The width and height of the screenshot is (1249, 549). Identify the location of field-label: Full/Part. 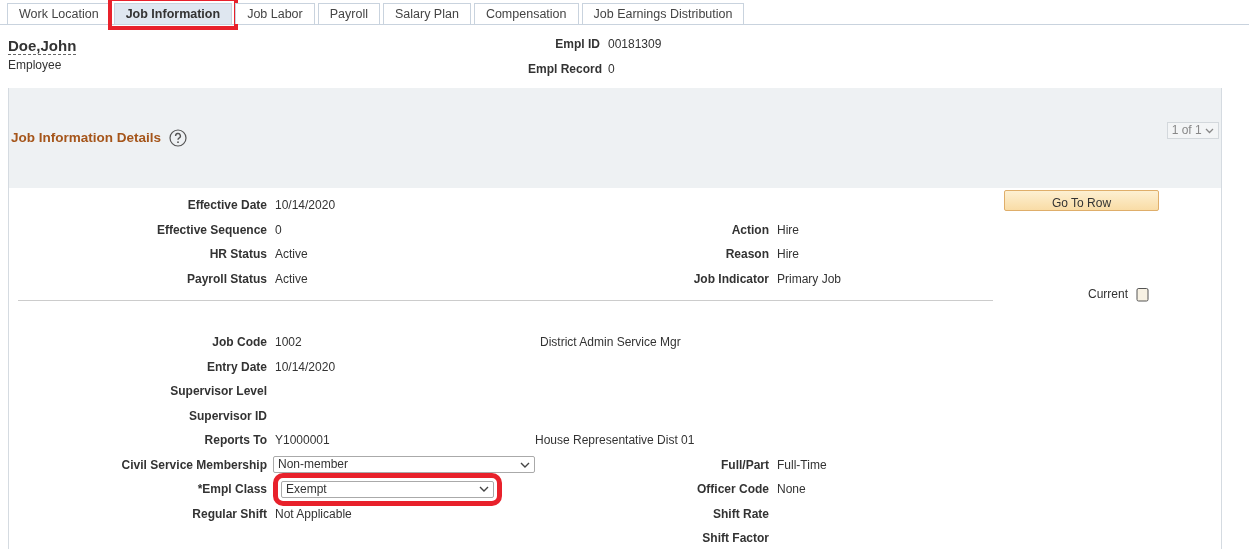
(745, 464).